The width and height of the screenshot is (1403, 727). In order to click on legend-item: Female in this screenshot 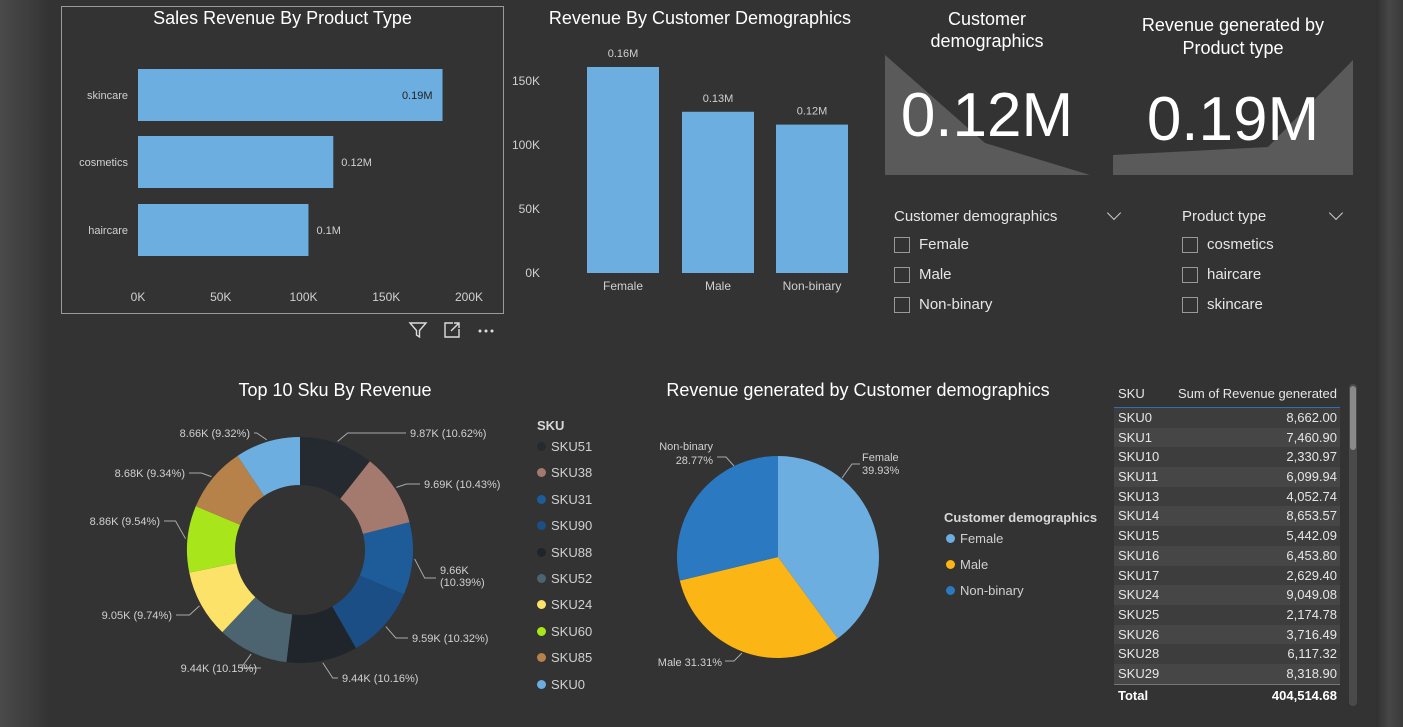, I will do `click(974, 538)`.